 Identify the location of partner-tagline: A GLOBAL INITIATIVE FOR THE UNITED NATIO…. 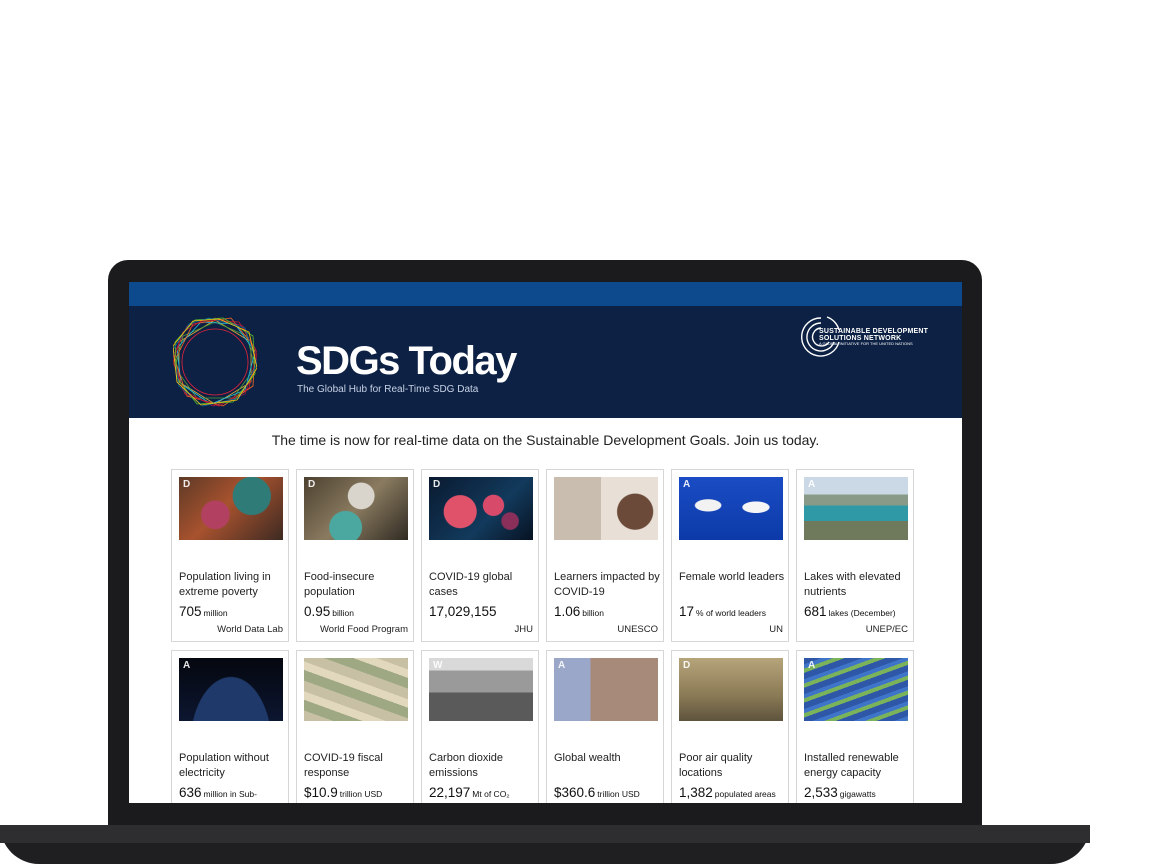
(866, 343).